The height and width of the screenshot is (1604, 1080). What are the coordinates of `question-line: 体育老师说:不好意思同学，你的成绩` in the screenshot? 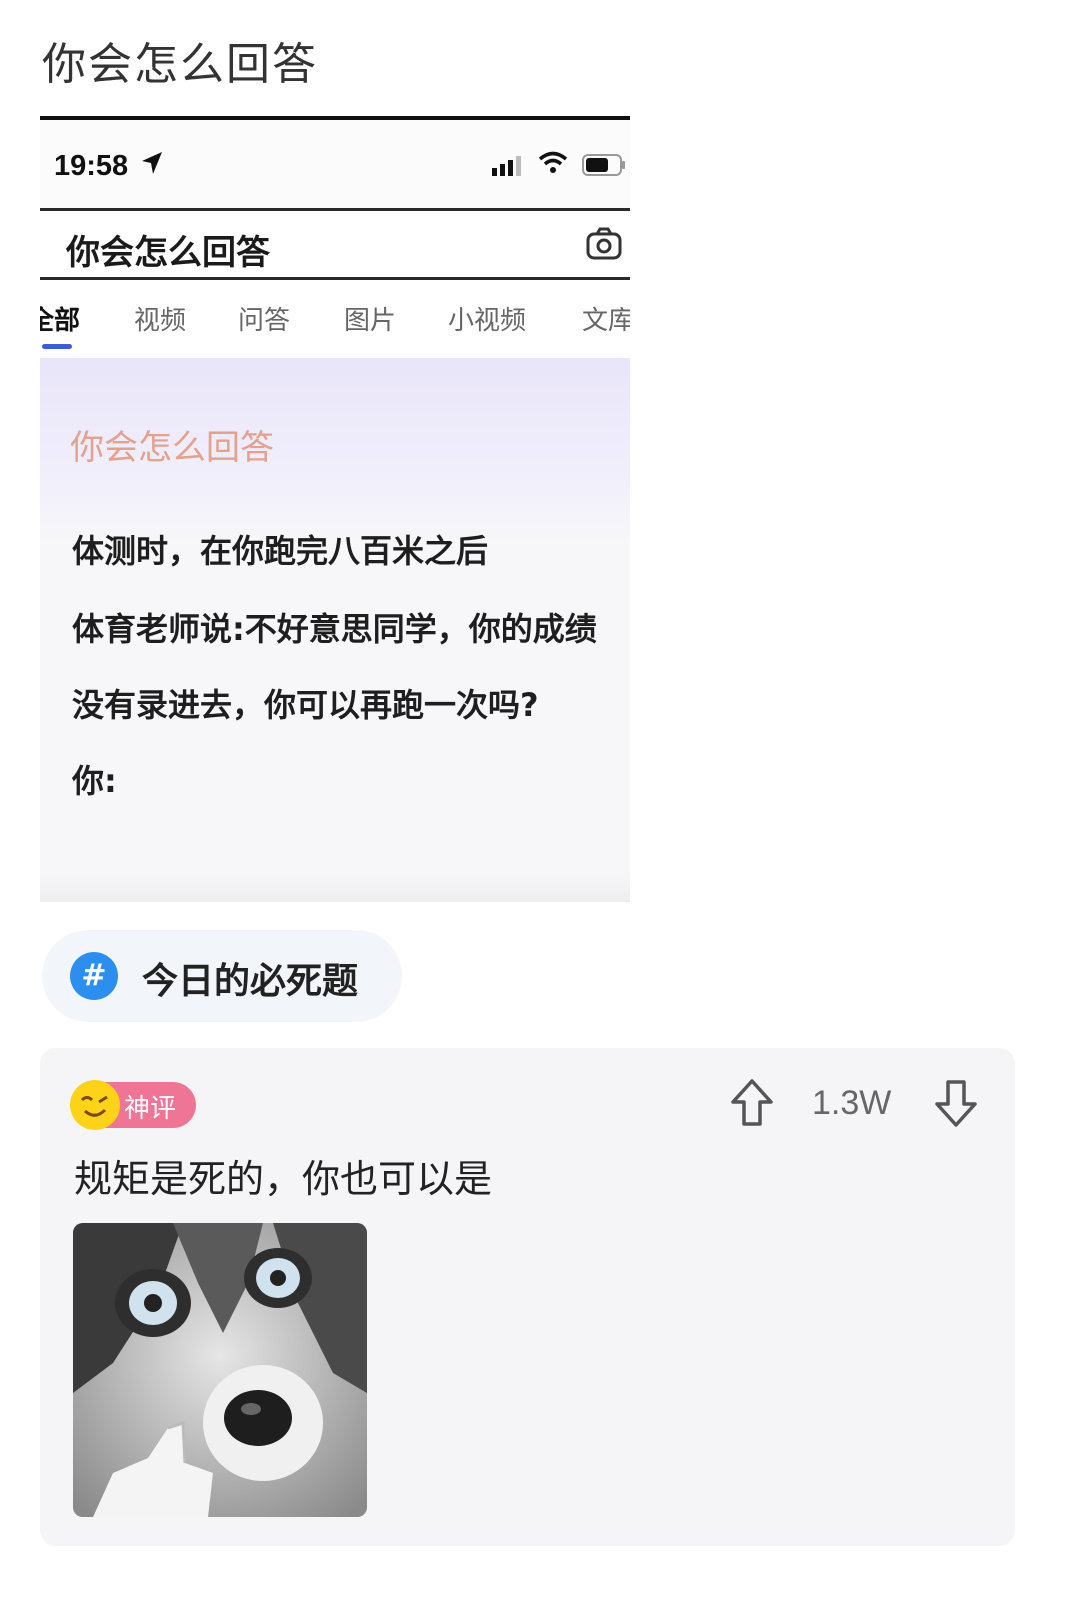 It's located at (334, 629).